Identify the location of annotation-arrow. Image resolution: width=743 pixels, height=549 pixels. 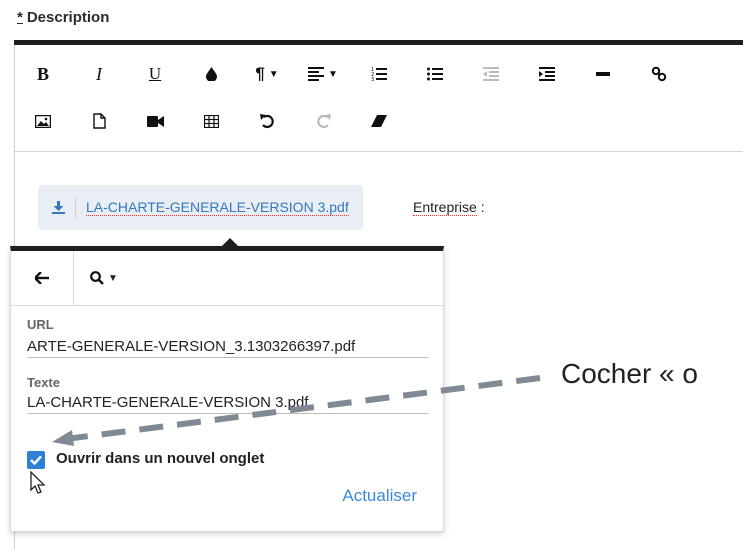
(296, 410).